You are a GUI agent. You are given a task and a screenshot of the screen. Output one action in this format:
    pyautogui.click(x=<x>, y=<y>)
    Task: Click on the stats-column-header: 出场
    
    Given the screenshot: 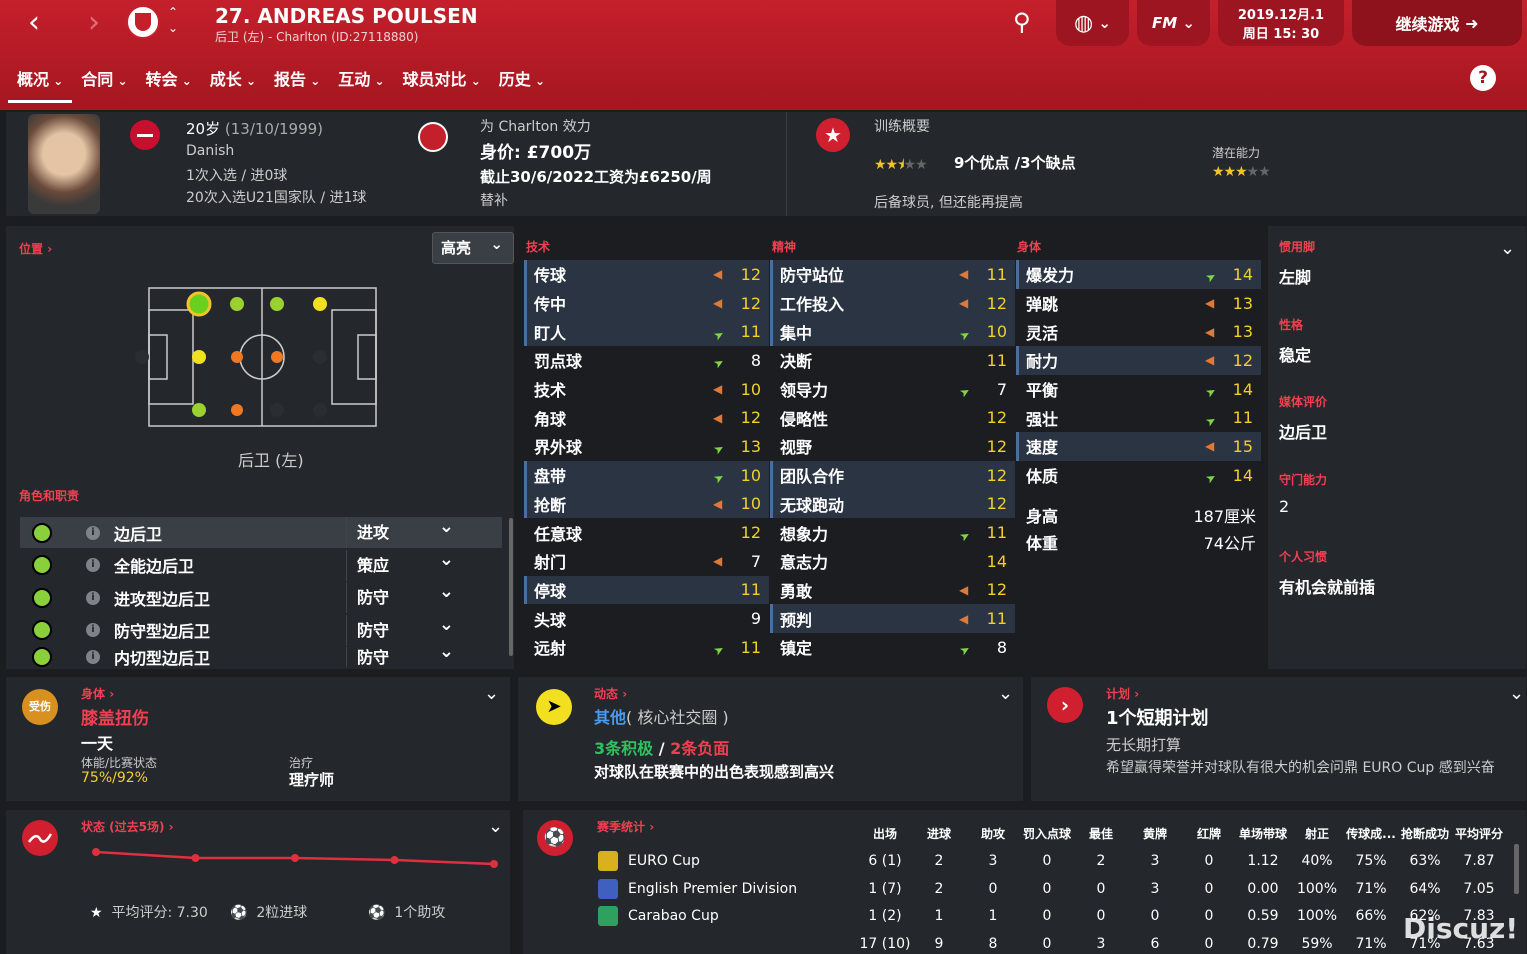 What is the action you would take?
    pyautogui.click(x=885, y=833)
    